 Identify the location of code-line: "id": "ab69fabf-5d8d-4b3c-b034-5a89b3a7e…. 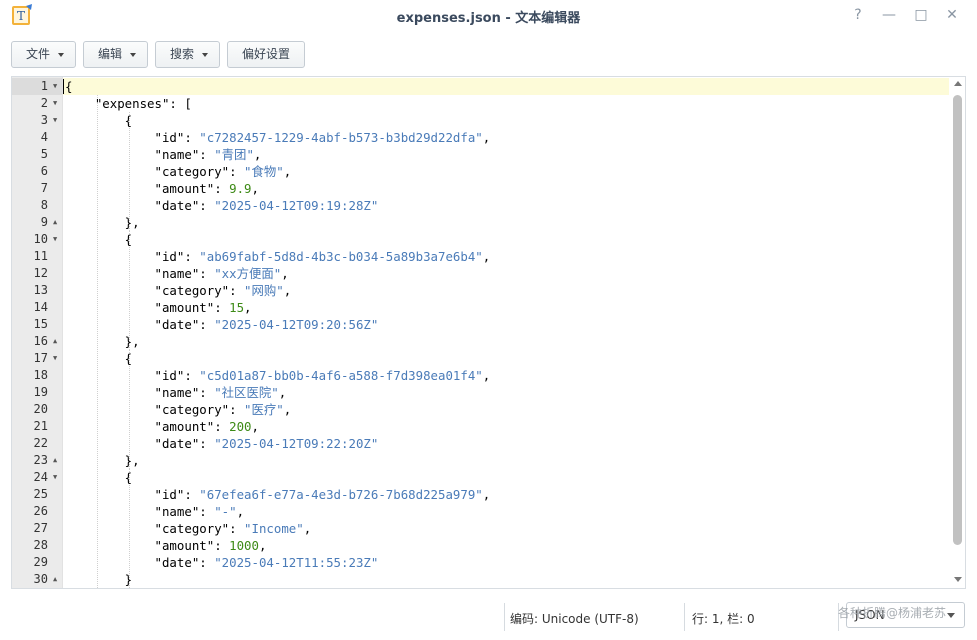
(506, 256).